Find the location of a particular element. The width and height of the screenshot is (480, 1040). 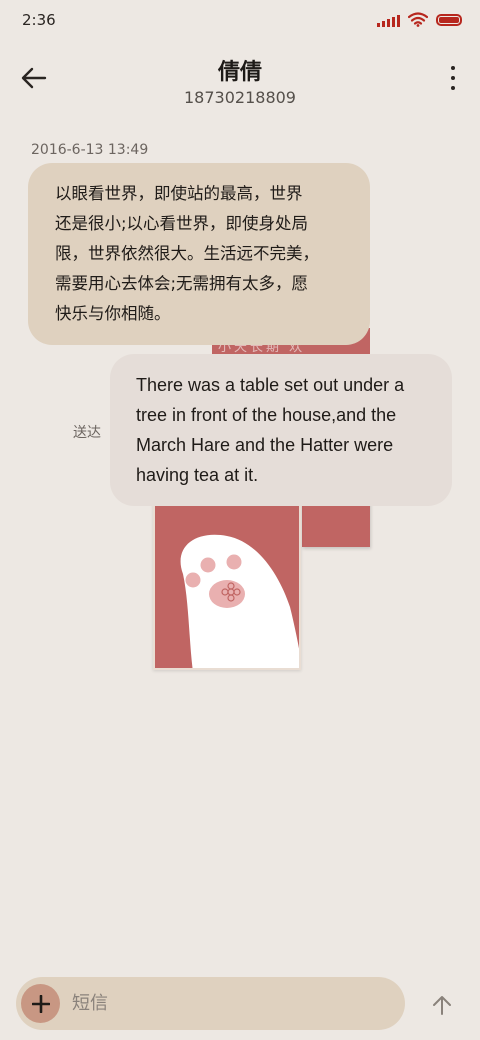

conversation-header: 倩倩 18730218809 is located at coordinates (240, 79).